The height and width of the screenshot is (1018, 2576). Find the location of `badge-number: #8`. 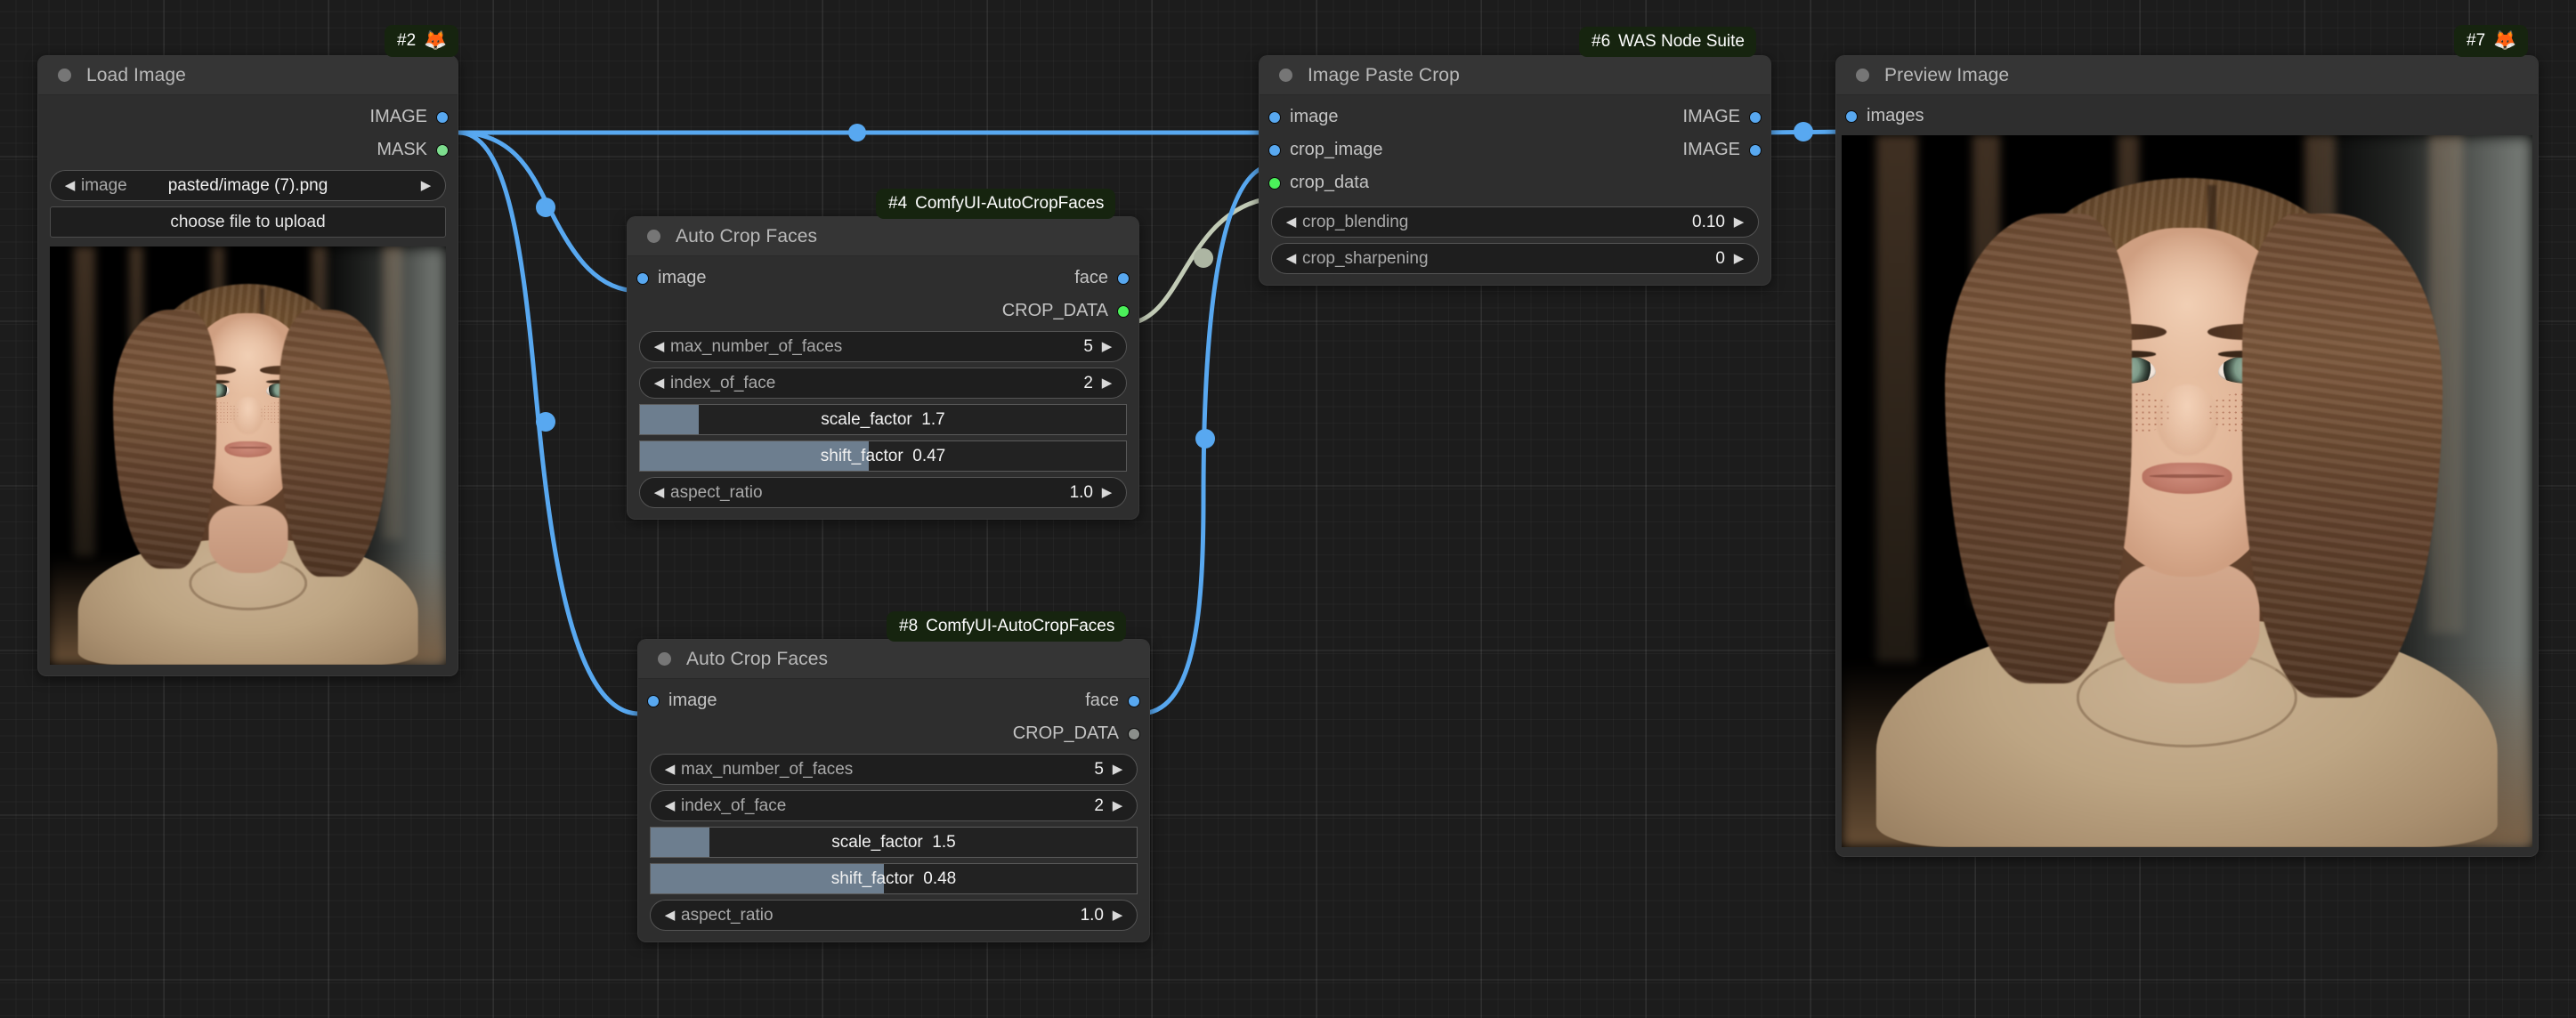

badge-number: #8 is located at coordinates (909, 626).